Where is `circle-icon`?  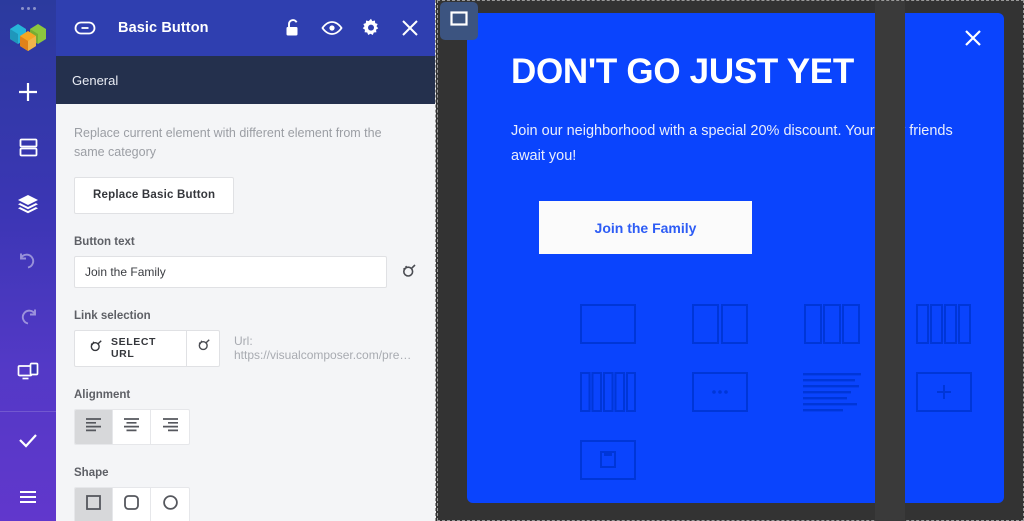
circle-icon is located at coordinates (170, 505).